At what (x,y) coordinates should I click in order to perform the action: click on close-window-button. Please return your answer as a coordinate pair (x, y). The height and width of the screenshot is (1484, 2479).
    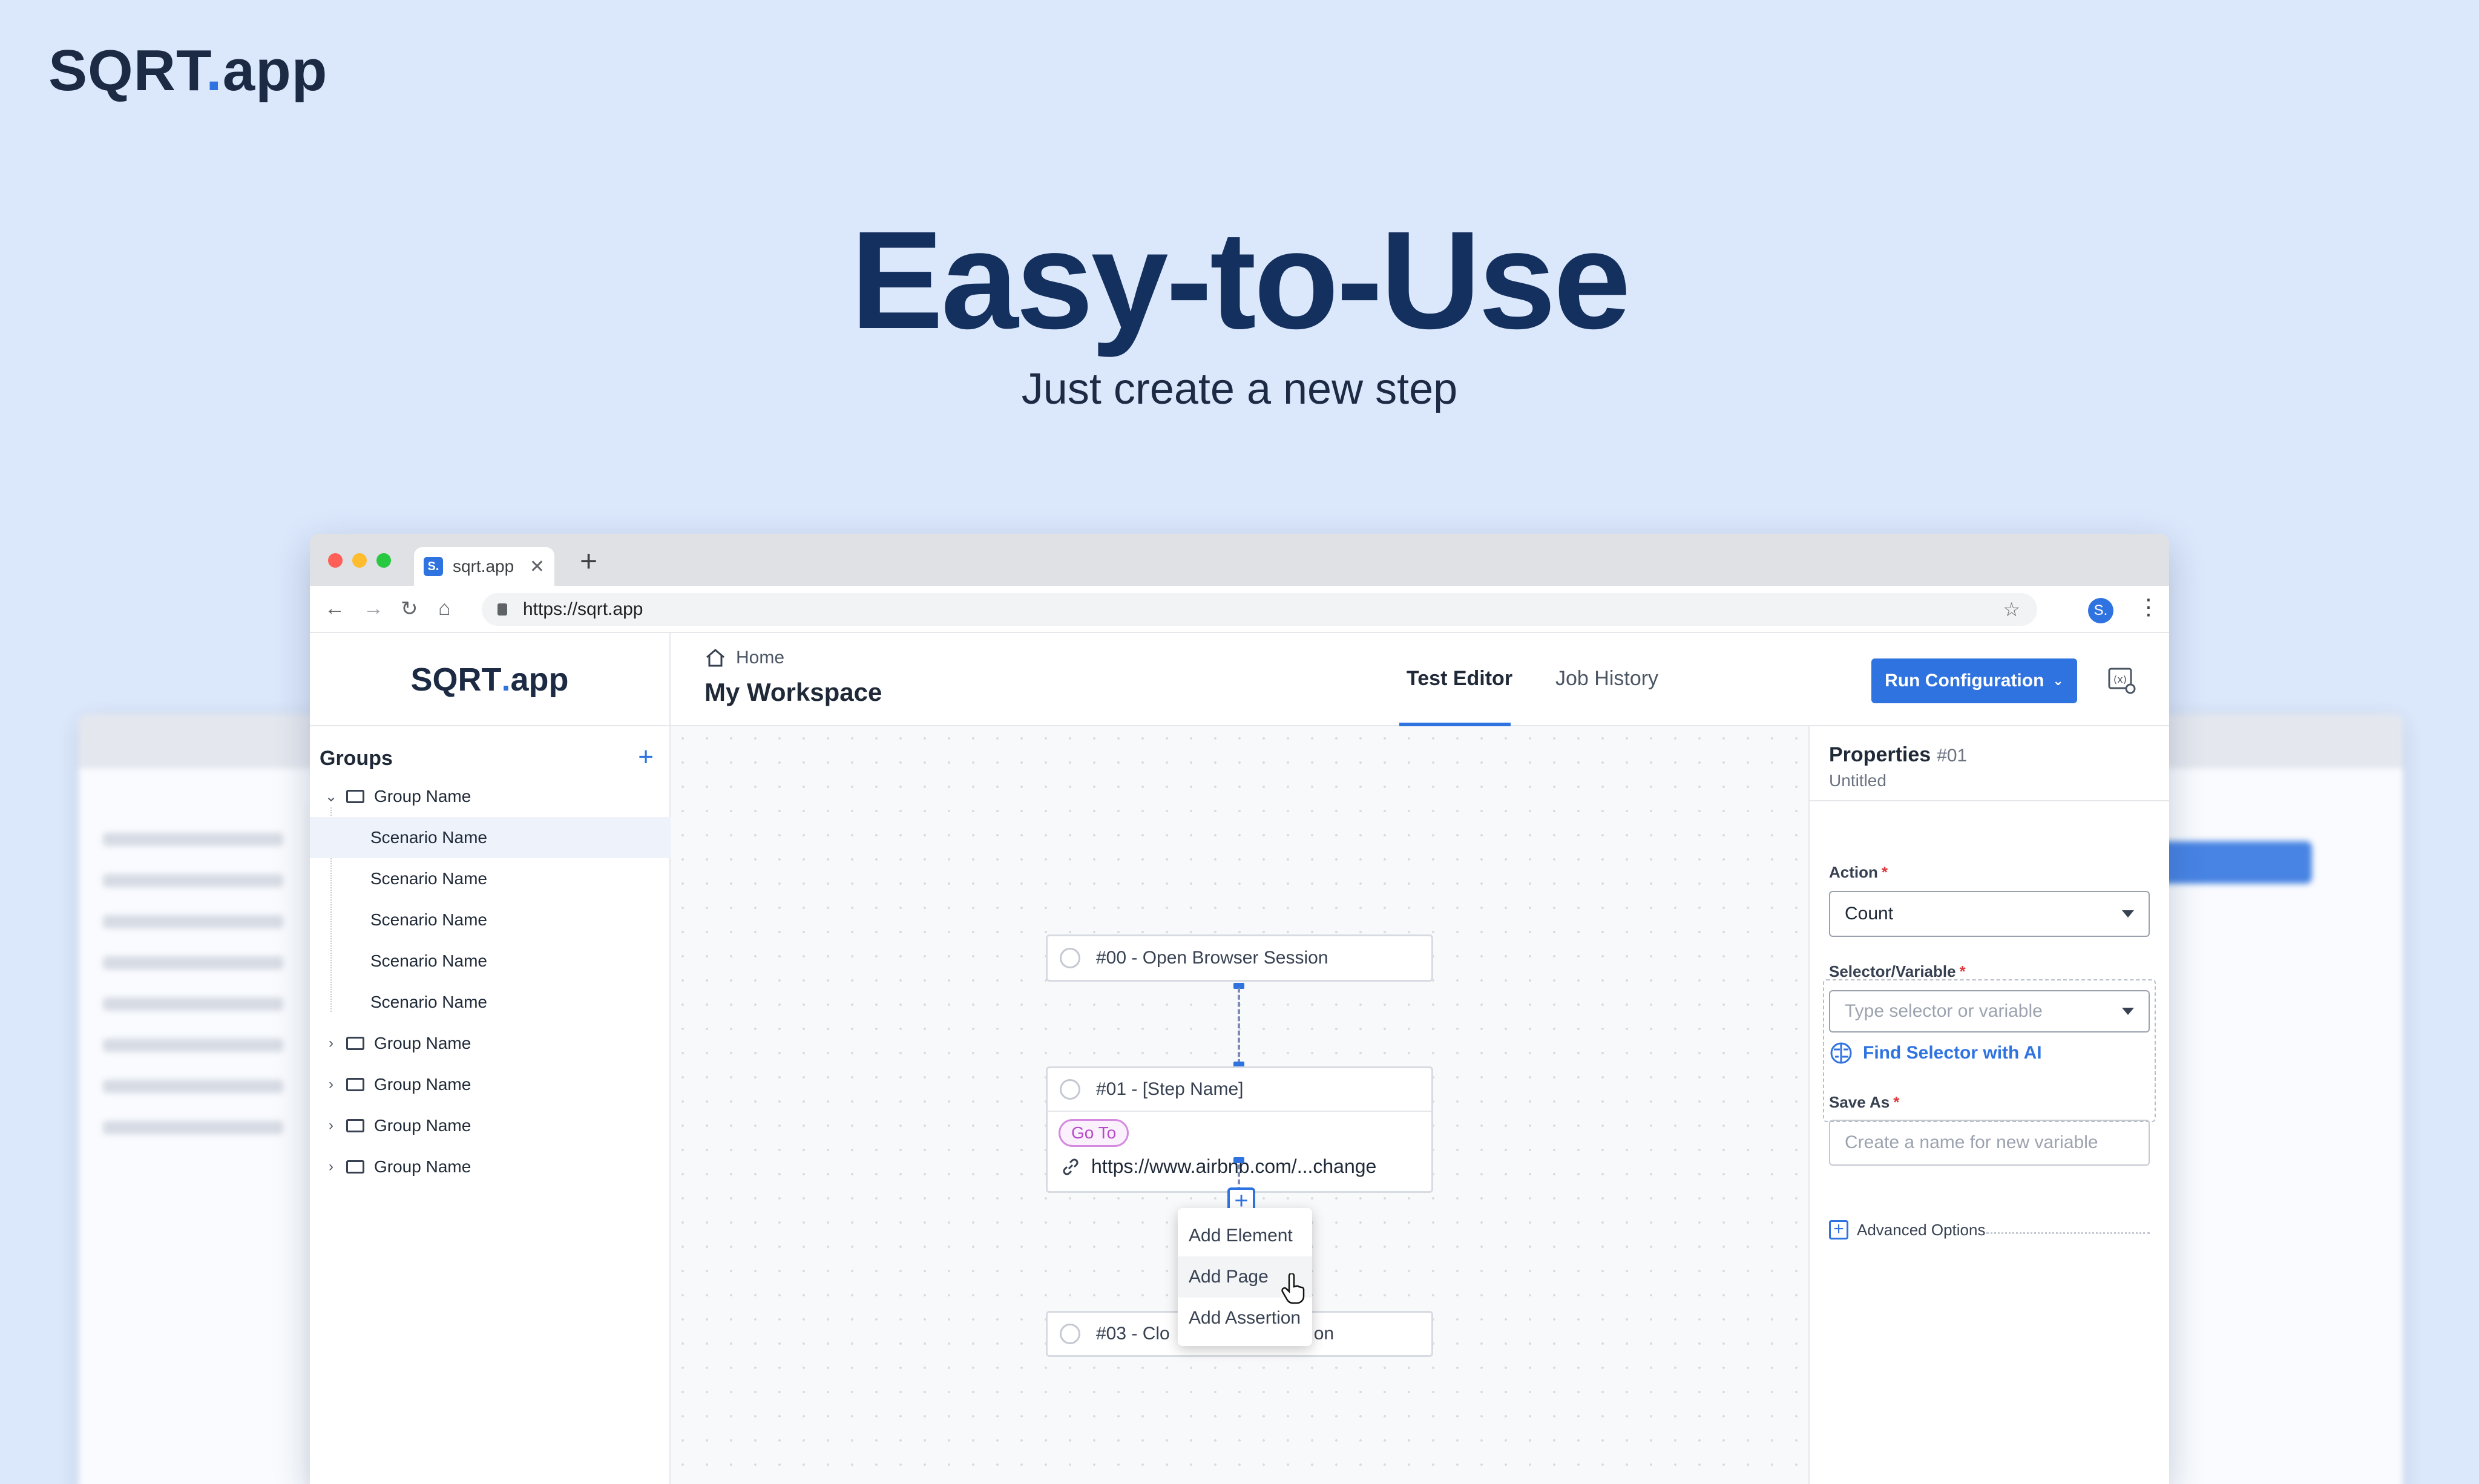
    Looking at the image, I should click on (335, 560).